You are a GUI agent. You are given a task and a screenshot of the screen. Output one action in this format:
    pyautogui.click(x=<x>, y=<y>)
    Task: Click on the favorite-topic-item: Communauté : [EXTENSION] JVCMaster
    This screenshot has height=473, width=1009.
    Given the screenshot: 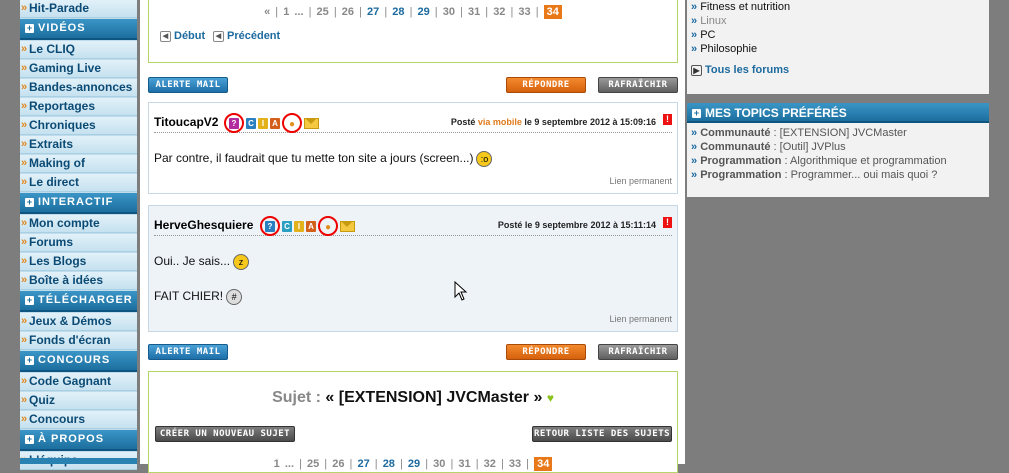 What is the action you would take?
    pyautogui.click(x=799, y=133)
    